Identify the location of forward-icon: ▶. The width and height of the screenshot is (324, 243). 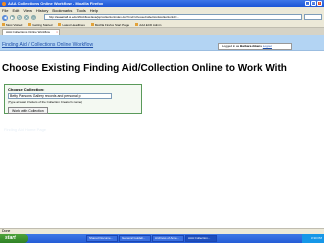
(12, 17).